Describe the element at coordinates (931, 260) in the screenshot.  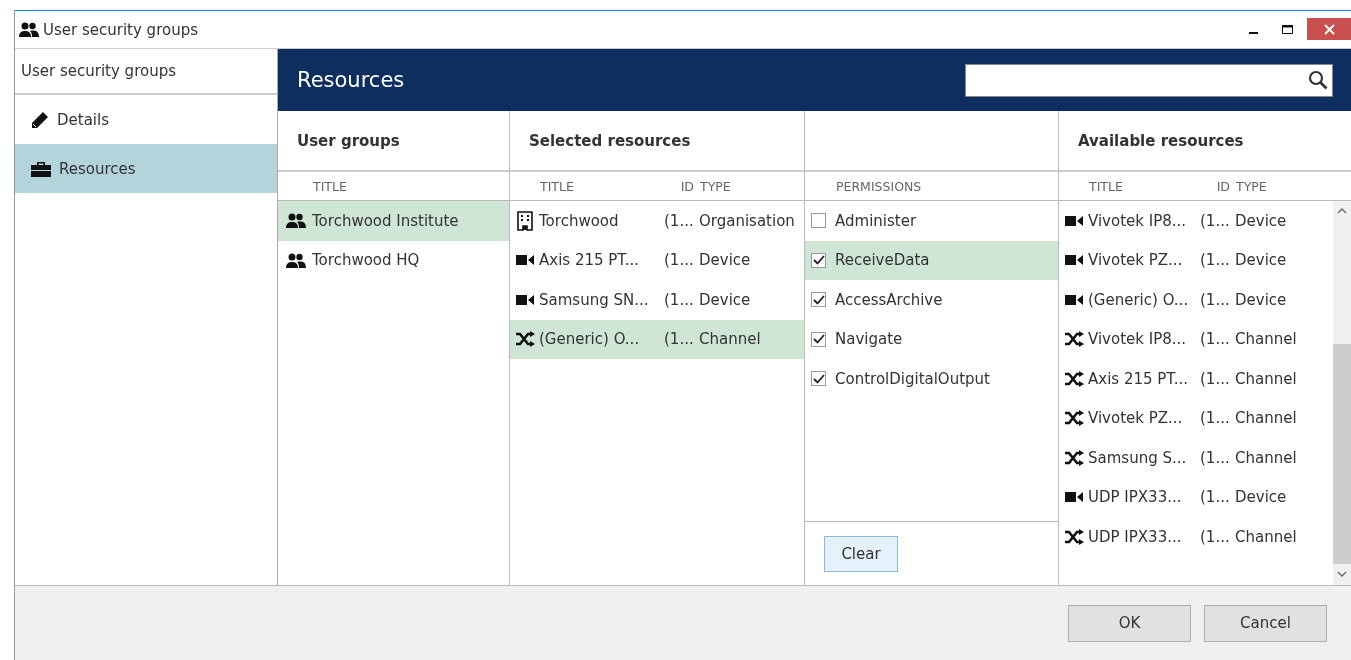
I see `permission-row: ReceiveData` at that location.